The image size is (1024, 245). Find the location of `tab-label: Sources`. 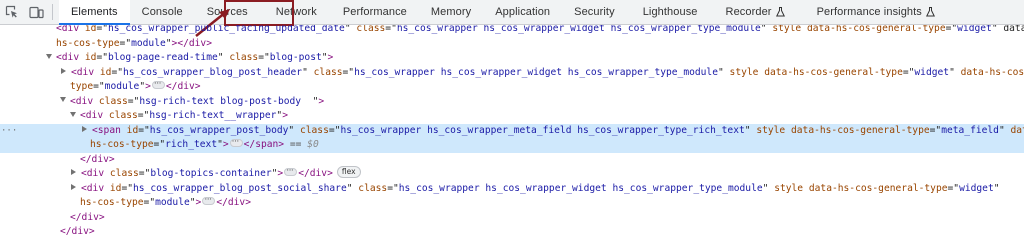

tab-label: Sources is located at coordinates (227, 12).